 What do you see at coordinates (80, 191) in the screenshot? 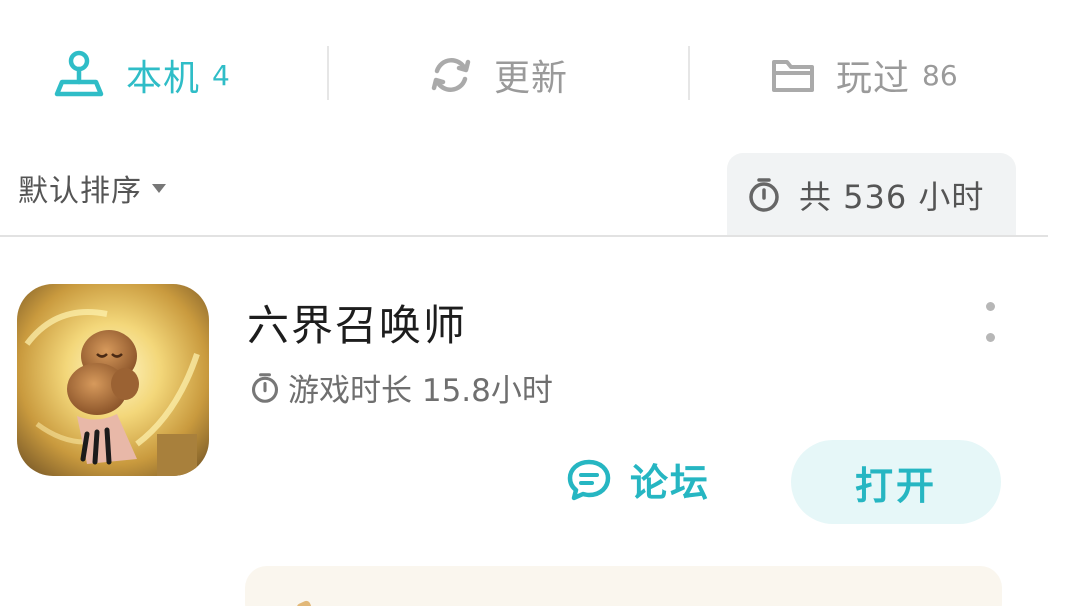
I see `sort-label: 默认排序` at bounding box center [80, 191].